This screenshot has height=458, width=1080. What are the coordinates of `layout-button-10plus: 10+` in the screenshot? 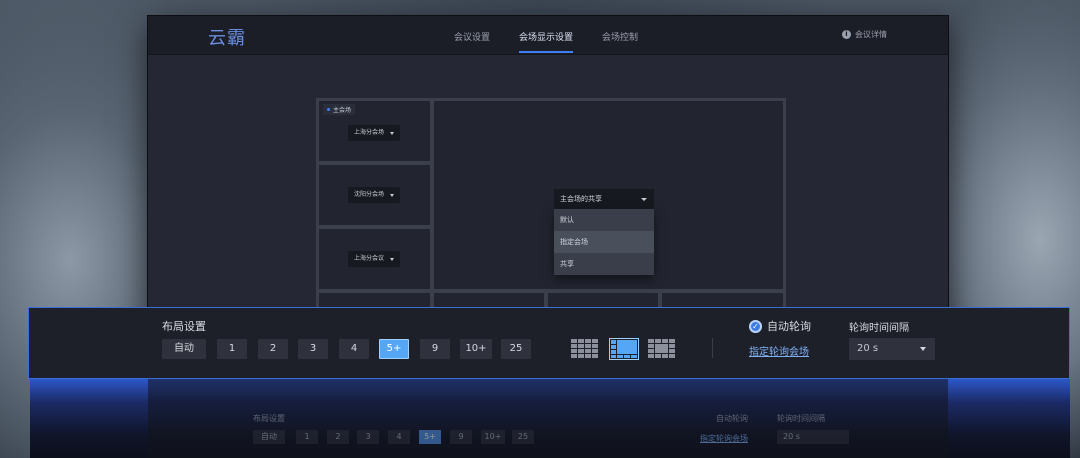 It's located at (476, 349).